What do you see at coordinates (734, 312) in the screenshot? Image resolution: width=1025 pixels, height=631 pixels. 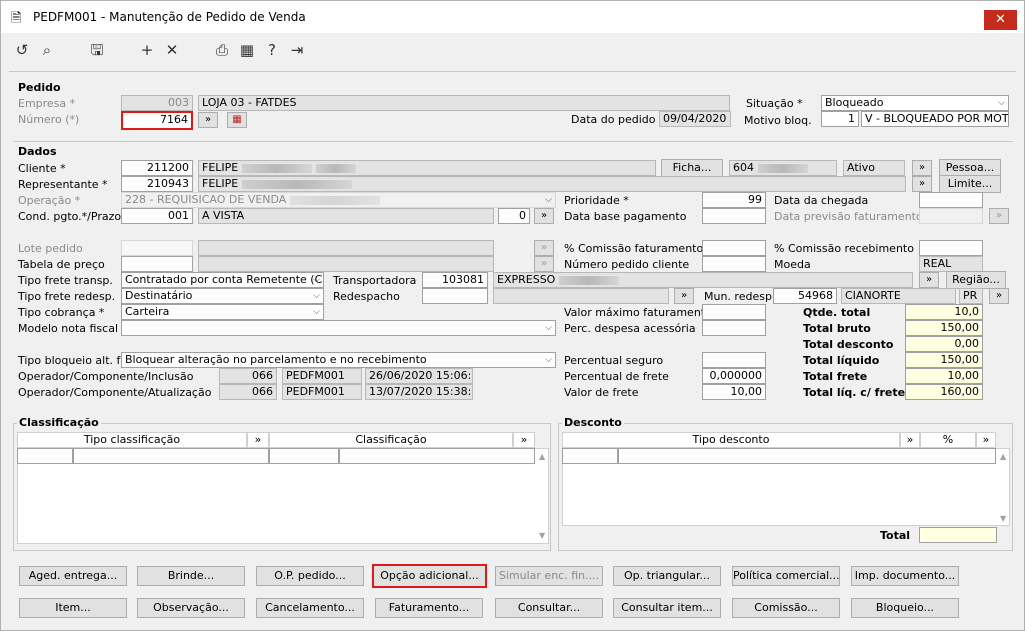 I see `valor-max-field` at bounding box center [734, 312].